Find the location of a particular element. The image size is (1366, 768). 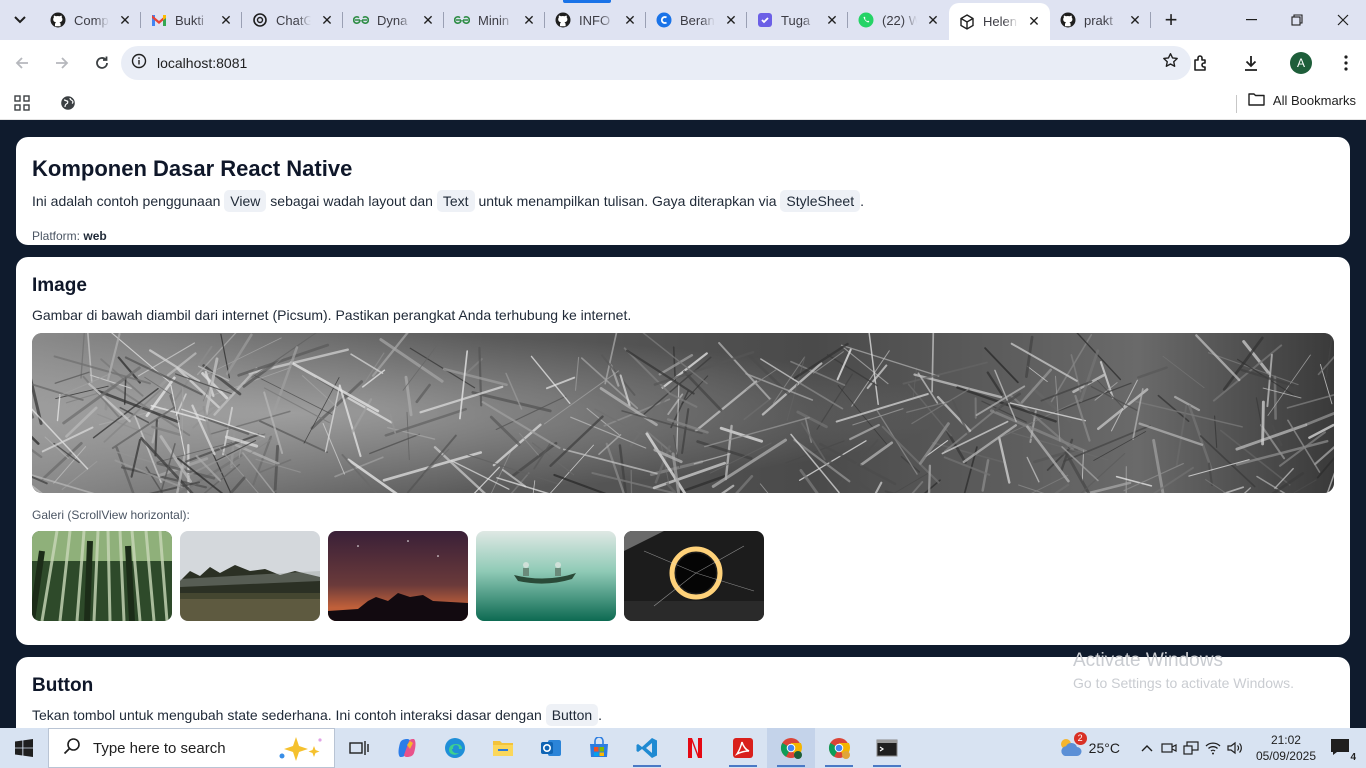

platform-label: Platform: is located at coordinates (56, 236).